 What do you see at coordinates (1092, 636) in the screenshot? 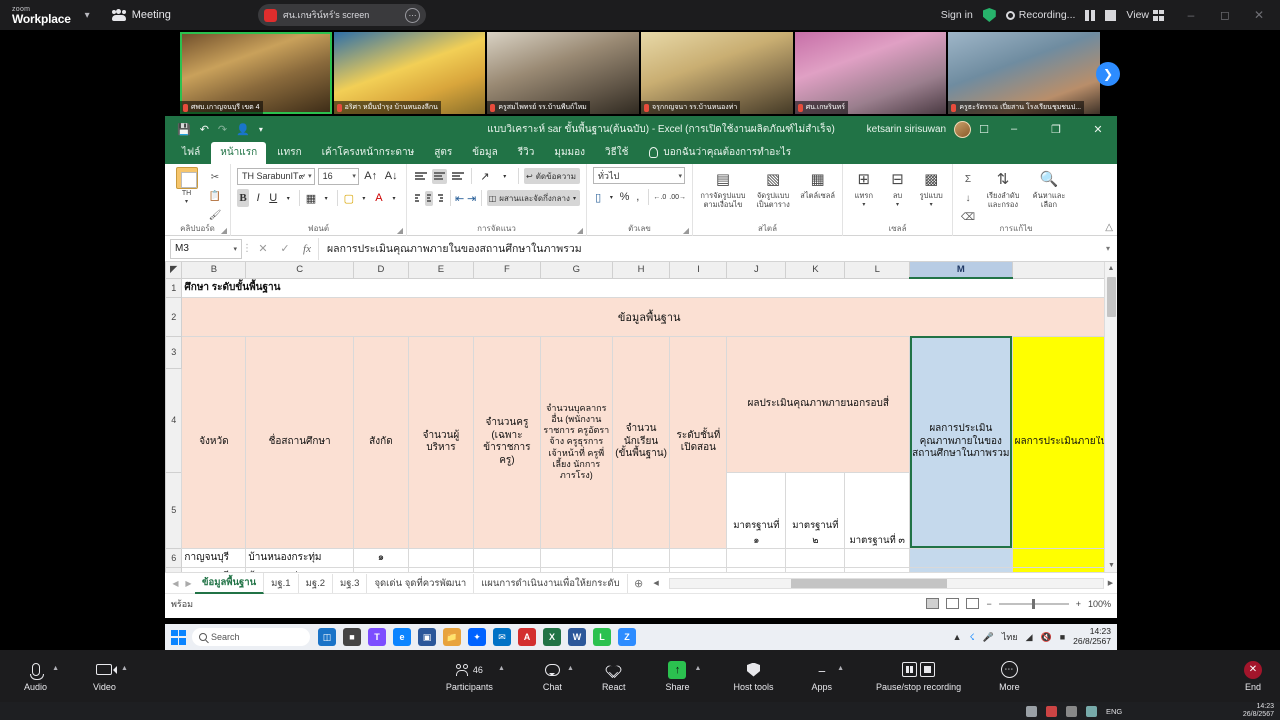
I see `taskbar-clock: 14:23 26/8/2567` at bounding box center [1092, 636].